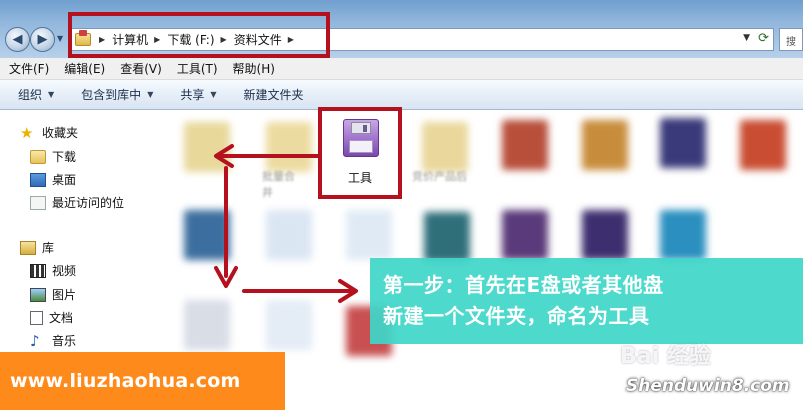 This screenshot has width=803, height=410. I want to click on back-button: ◀, so click(17, 39).